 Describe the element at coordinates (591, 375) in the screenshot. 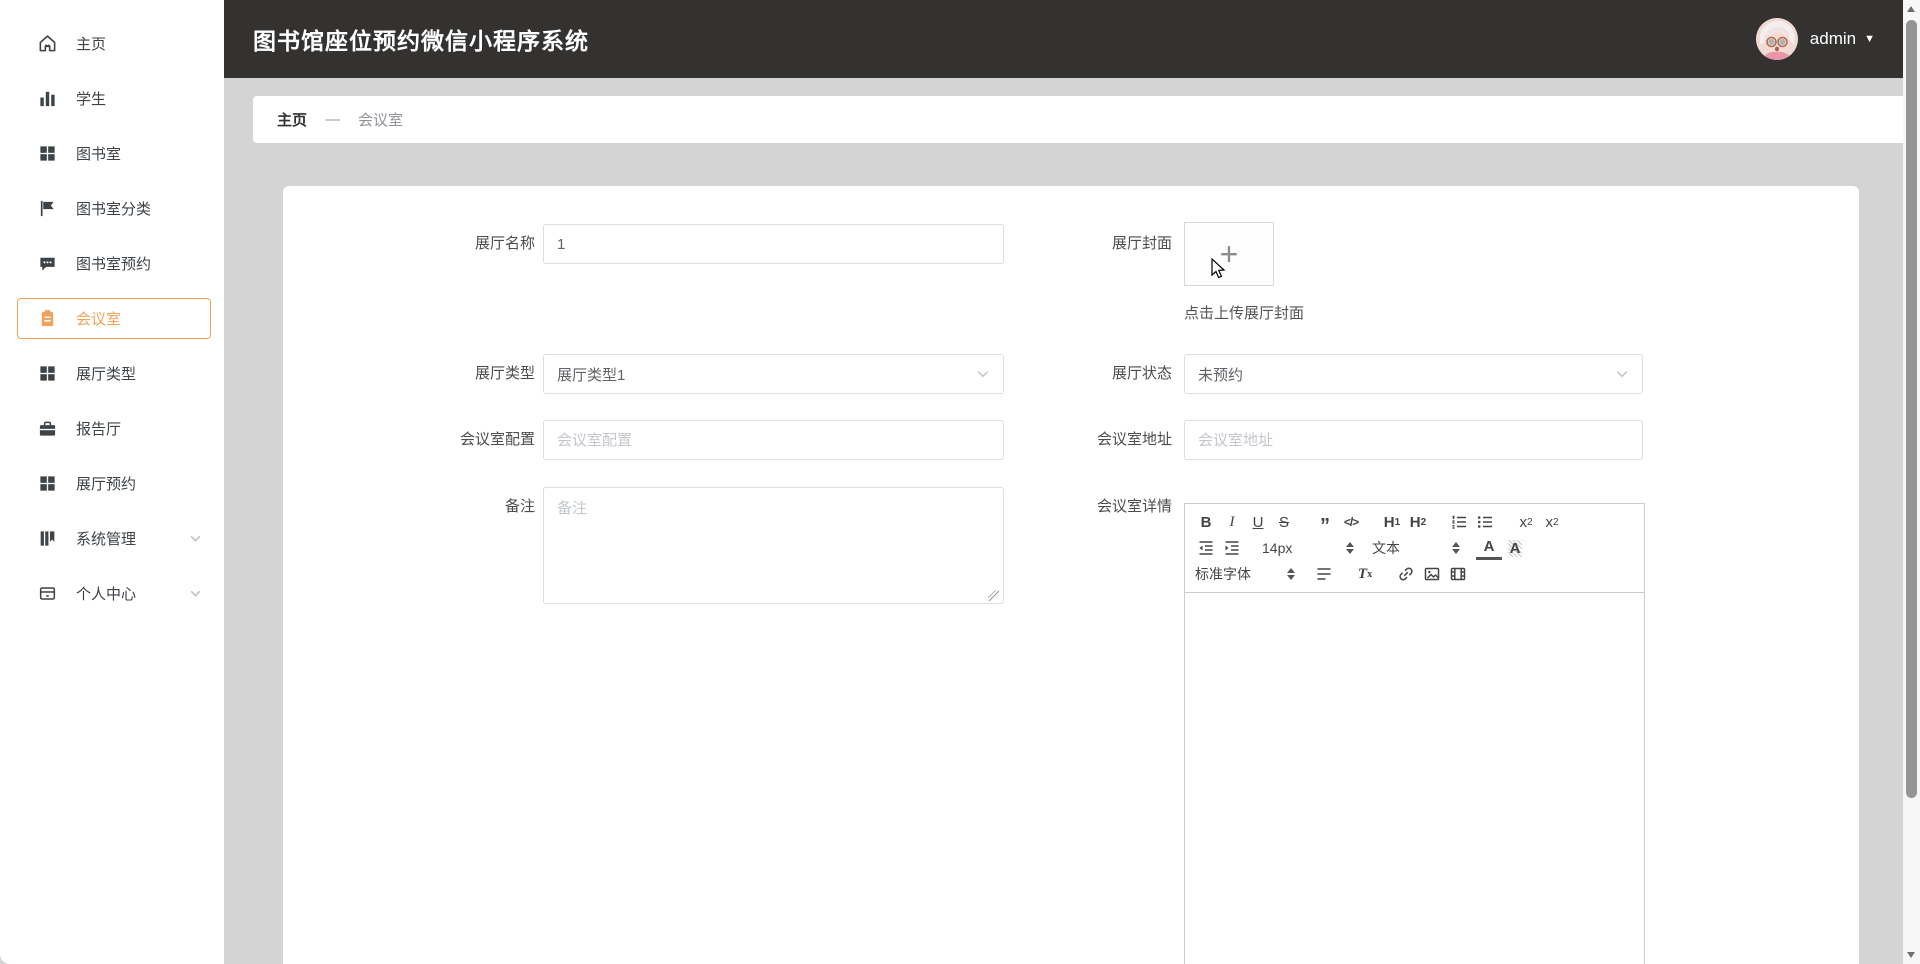

I see `hall-type-value: 展厅类型1` at that location.